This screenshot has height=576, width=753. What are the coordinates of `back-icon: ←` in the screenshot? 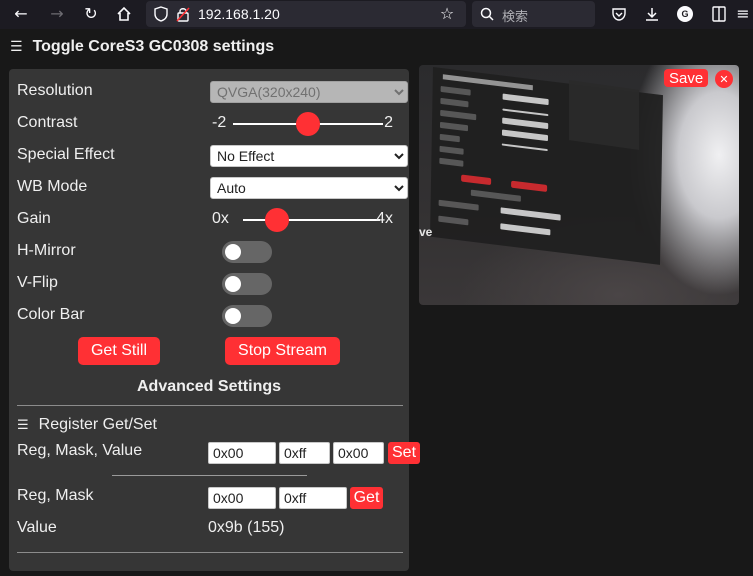 It's located at (21, 14).